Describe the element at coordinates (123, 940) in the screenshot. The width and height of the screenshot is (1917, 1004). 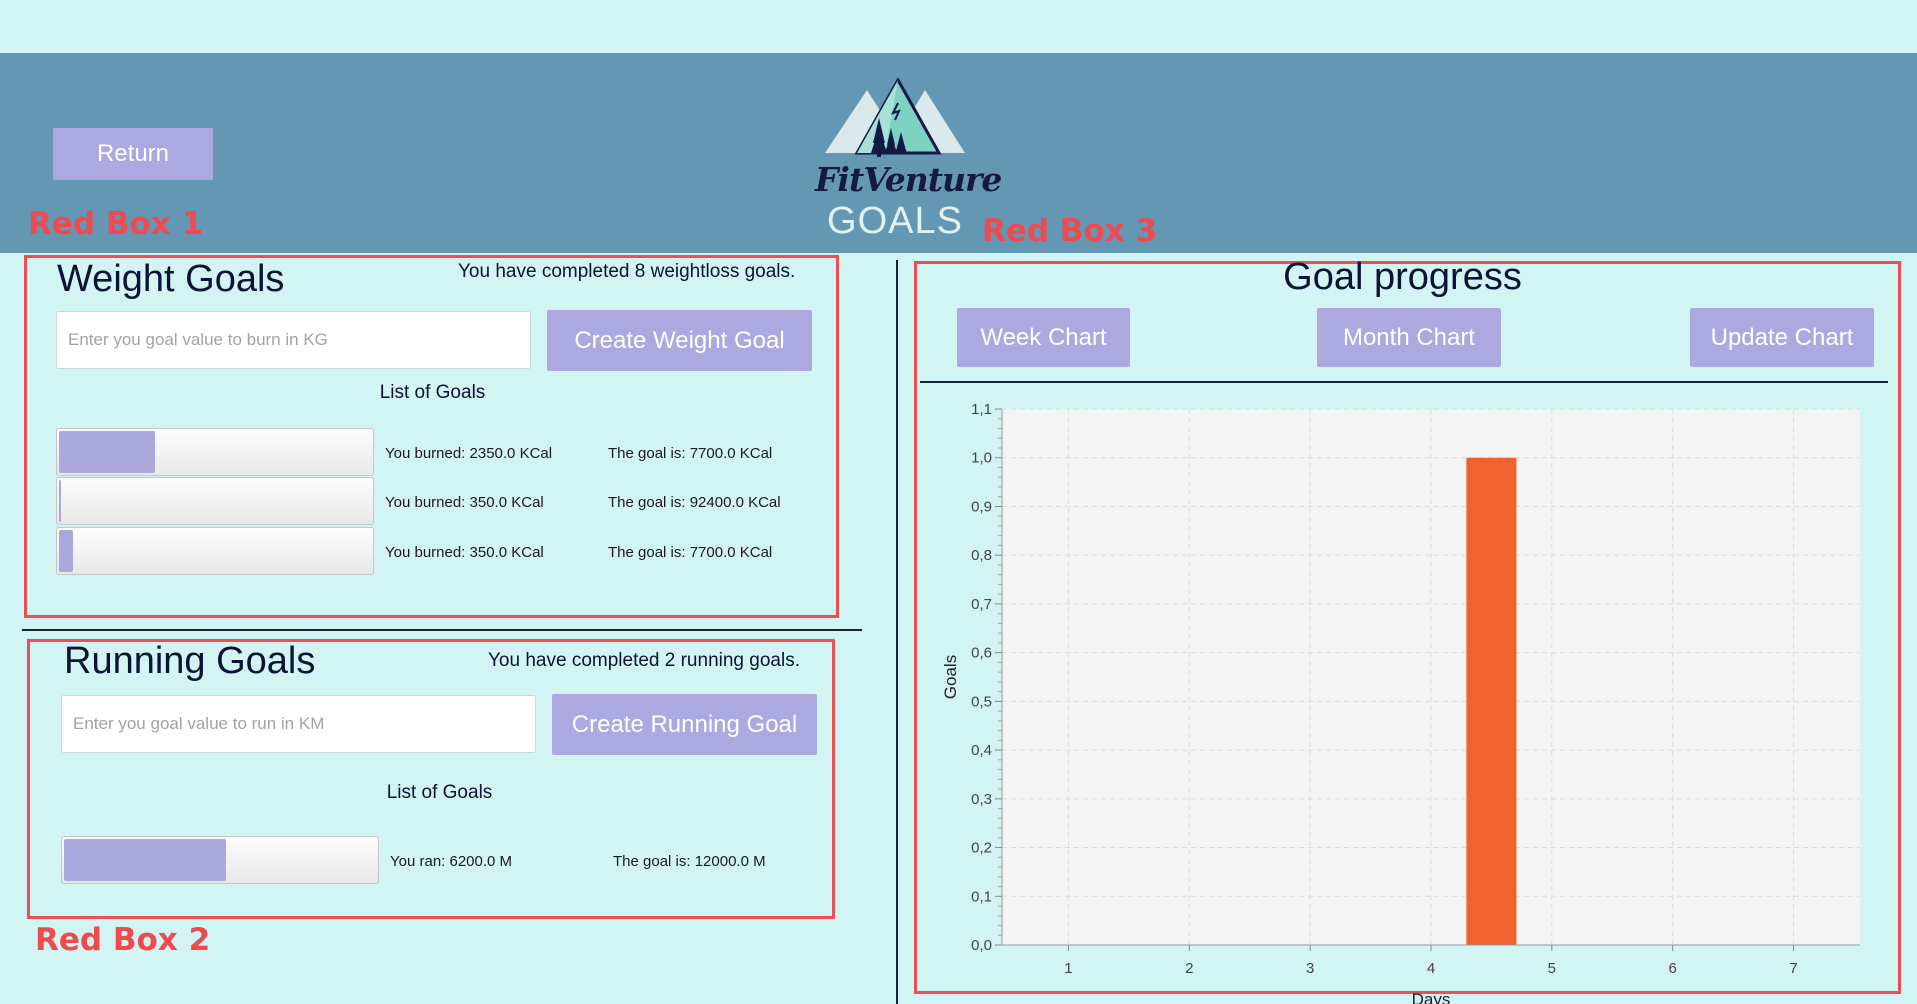
I see `annotation-red-box-2: Red Box 2` at that location.